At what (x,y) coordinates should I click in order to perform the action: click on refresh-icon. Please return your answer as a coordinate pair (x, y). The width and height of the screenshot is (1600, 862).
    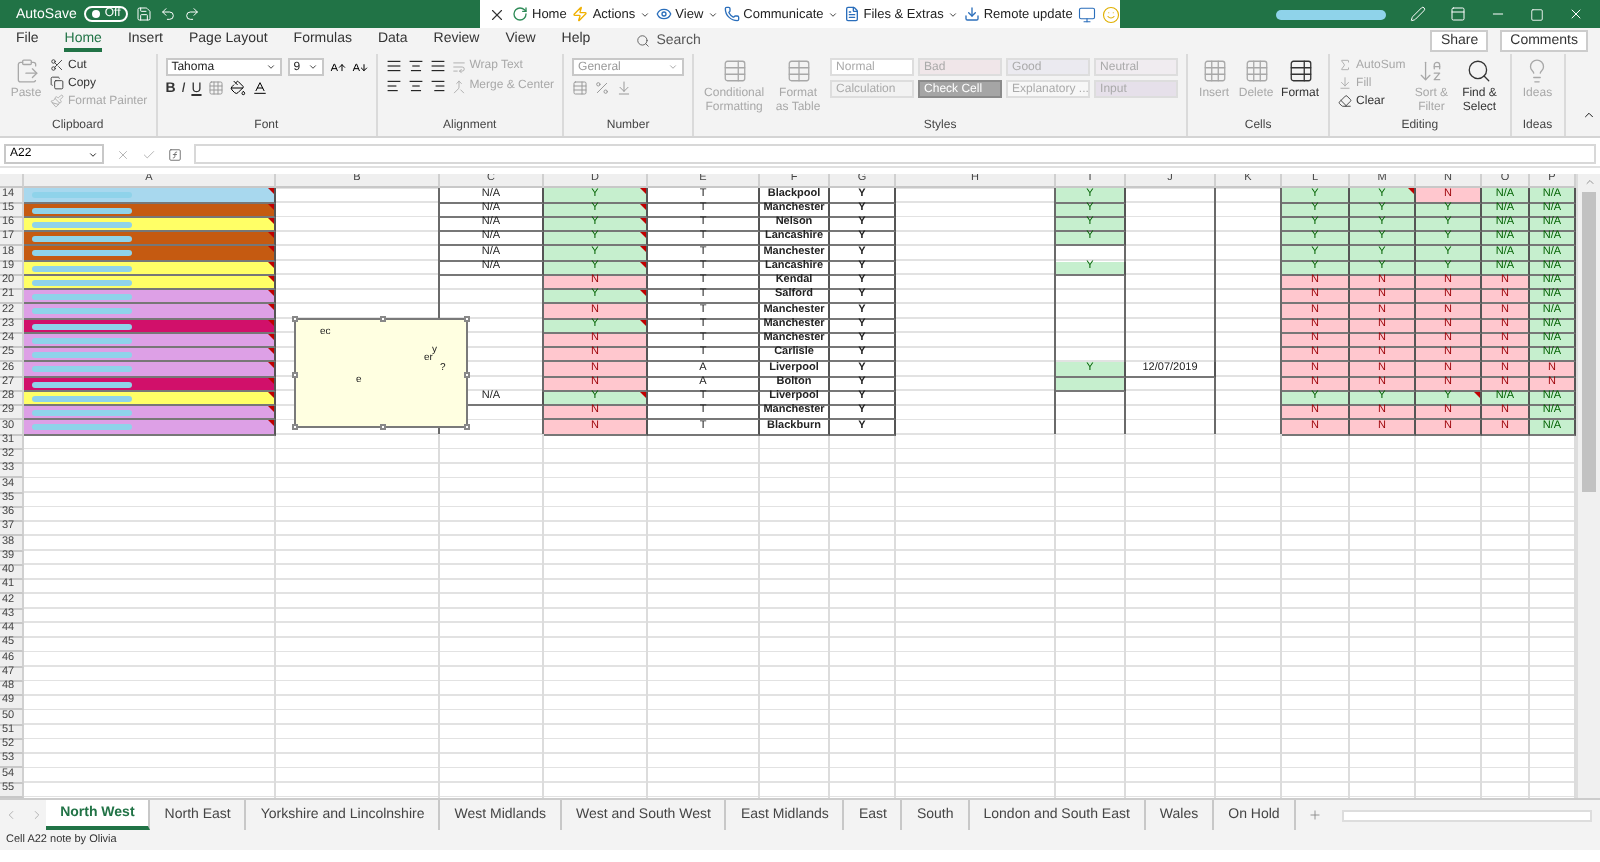
    Looking at the image, I should click on (520, 14).